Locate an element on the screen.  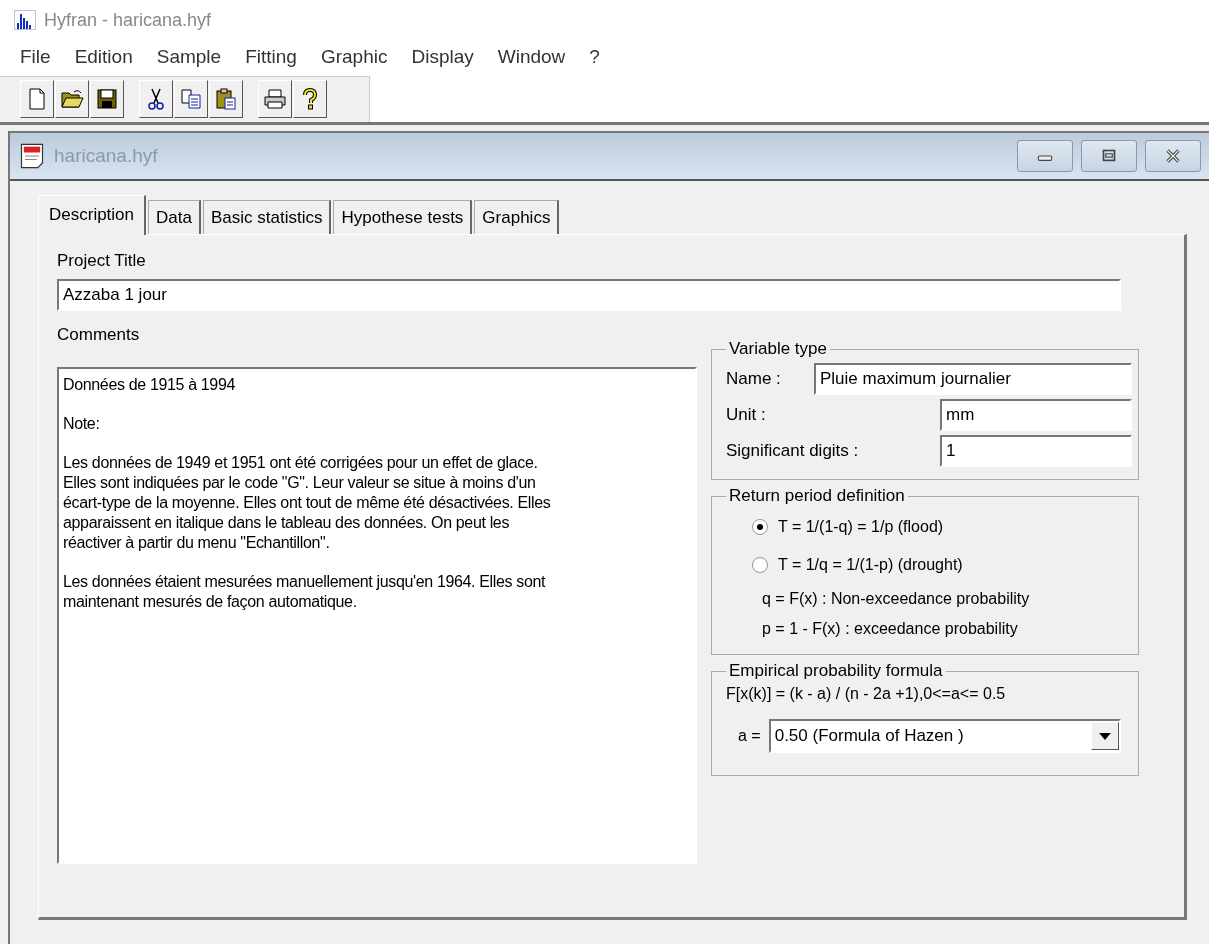
menu-item: Sample is located at coordinates (189, 57).